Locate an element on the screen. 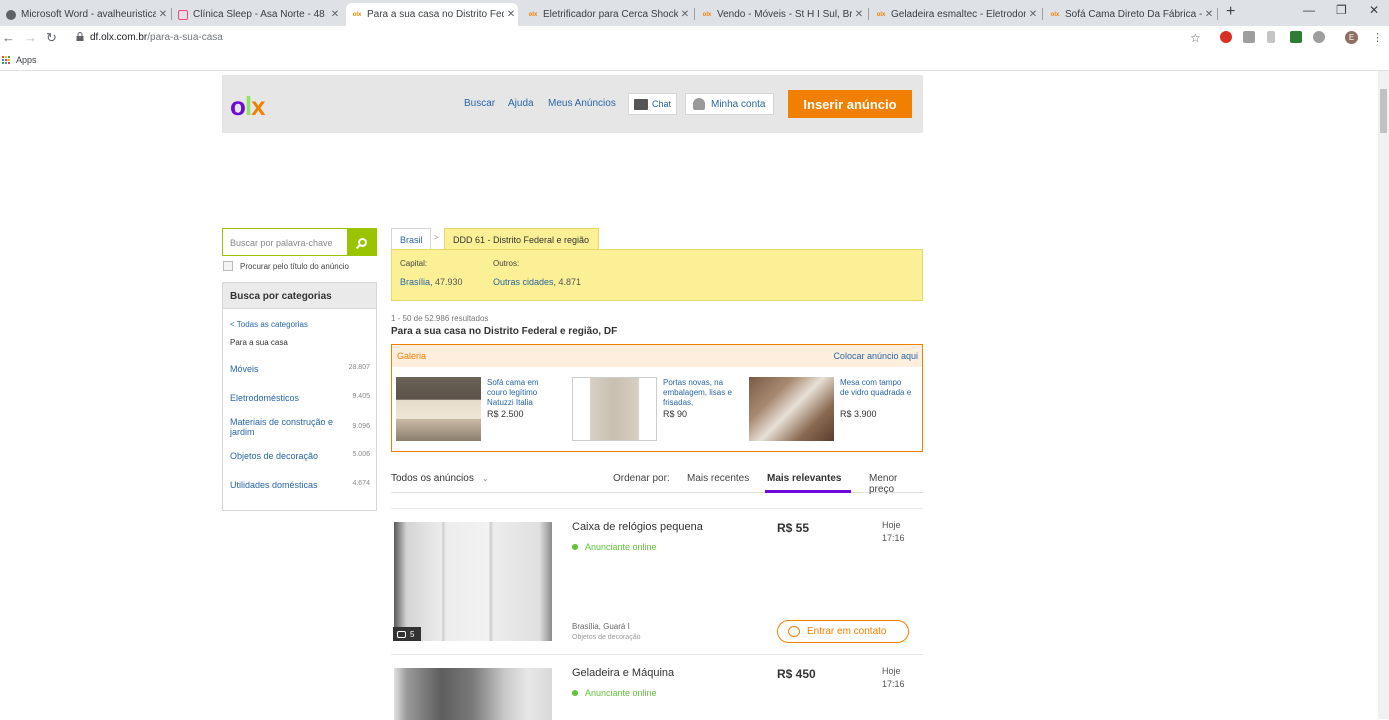 This screenshot has width=1389, height=720. nav-meus-anuncios: Meus Anúncios is located at coordinates (582, 103).